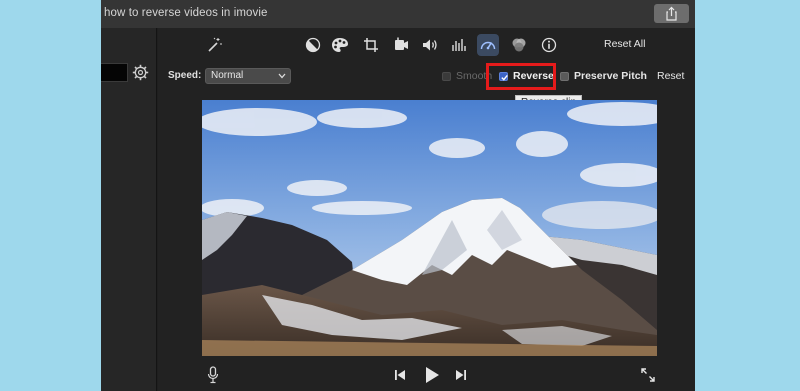 This screenshot has height=391, width=800. I want to click on next-icon, so click(461, 375).